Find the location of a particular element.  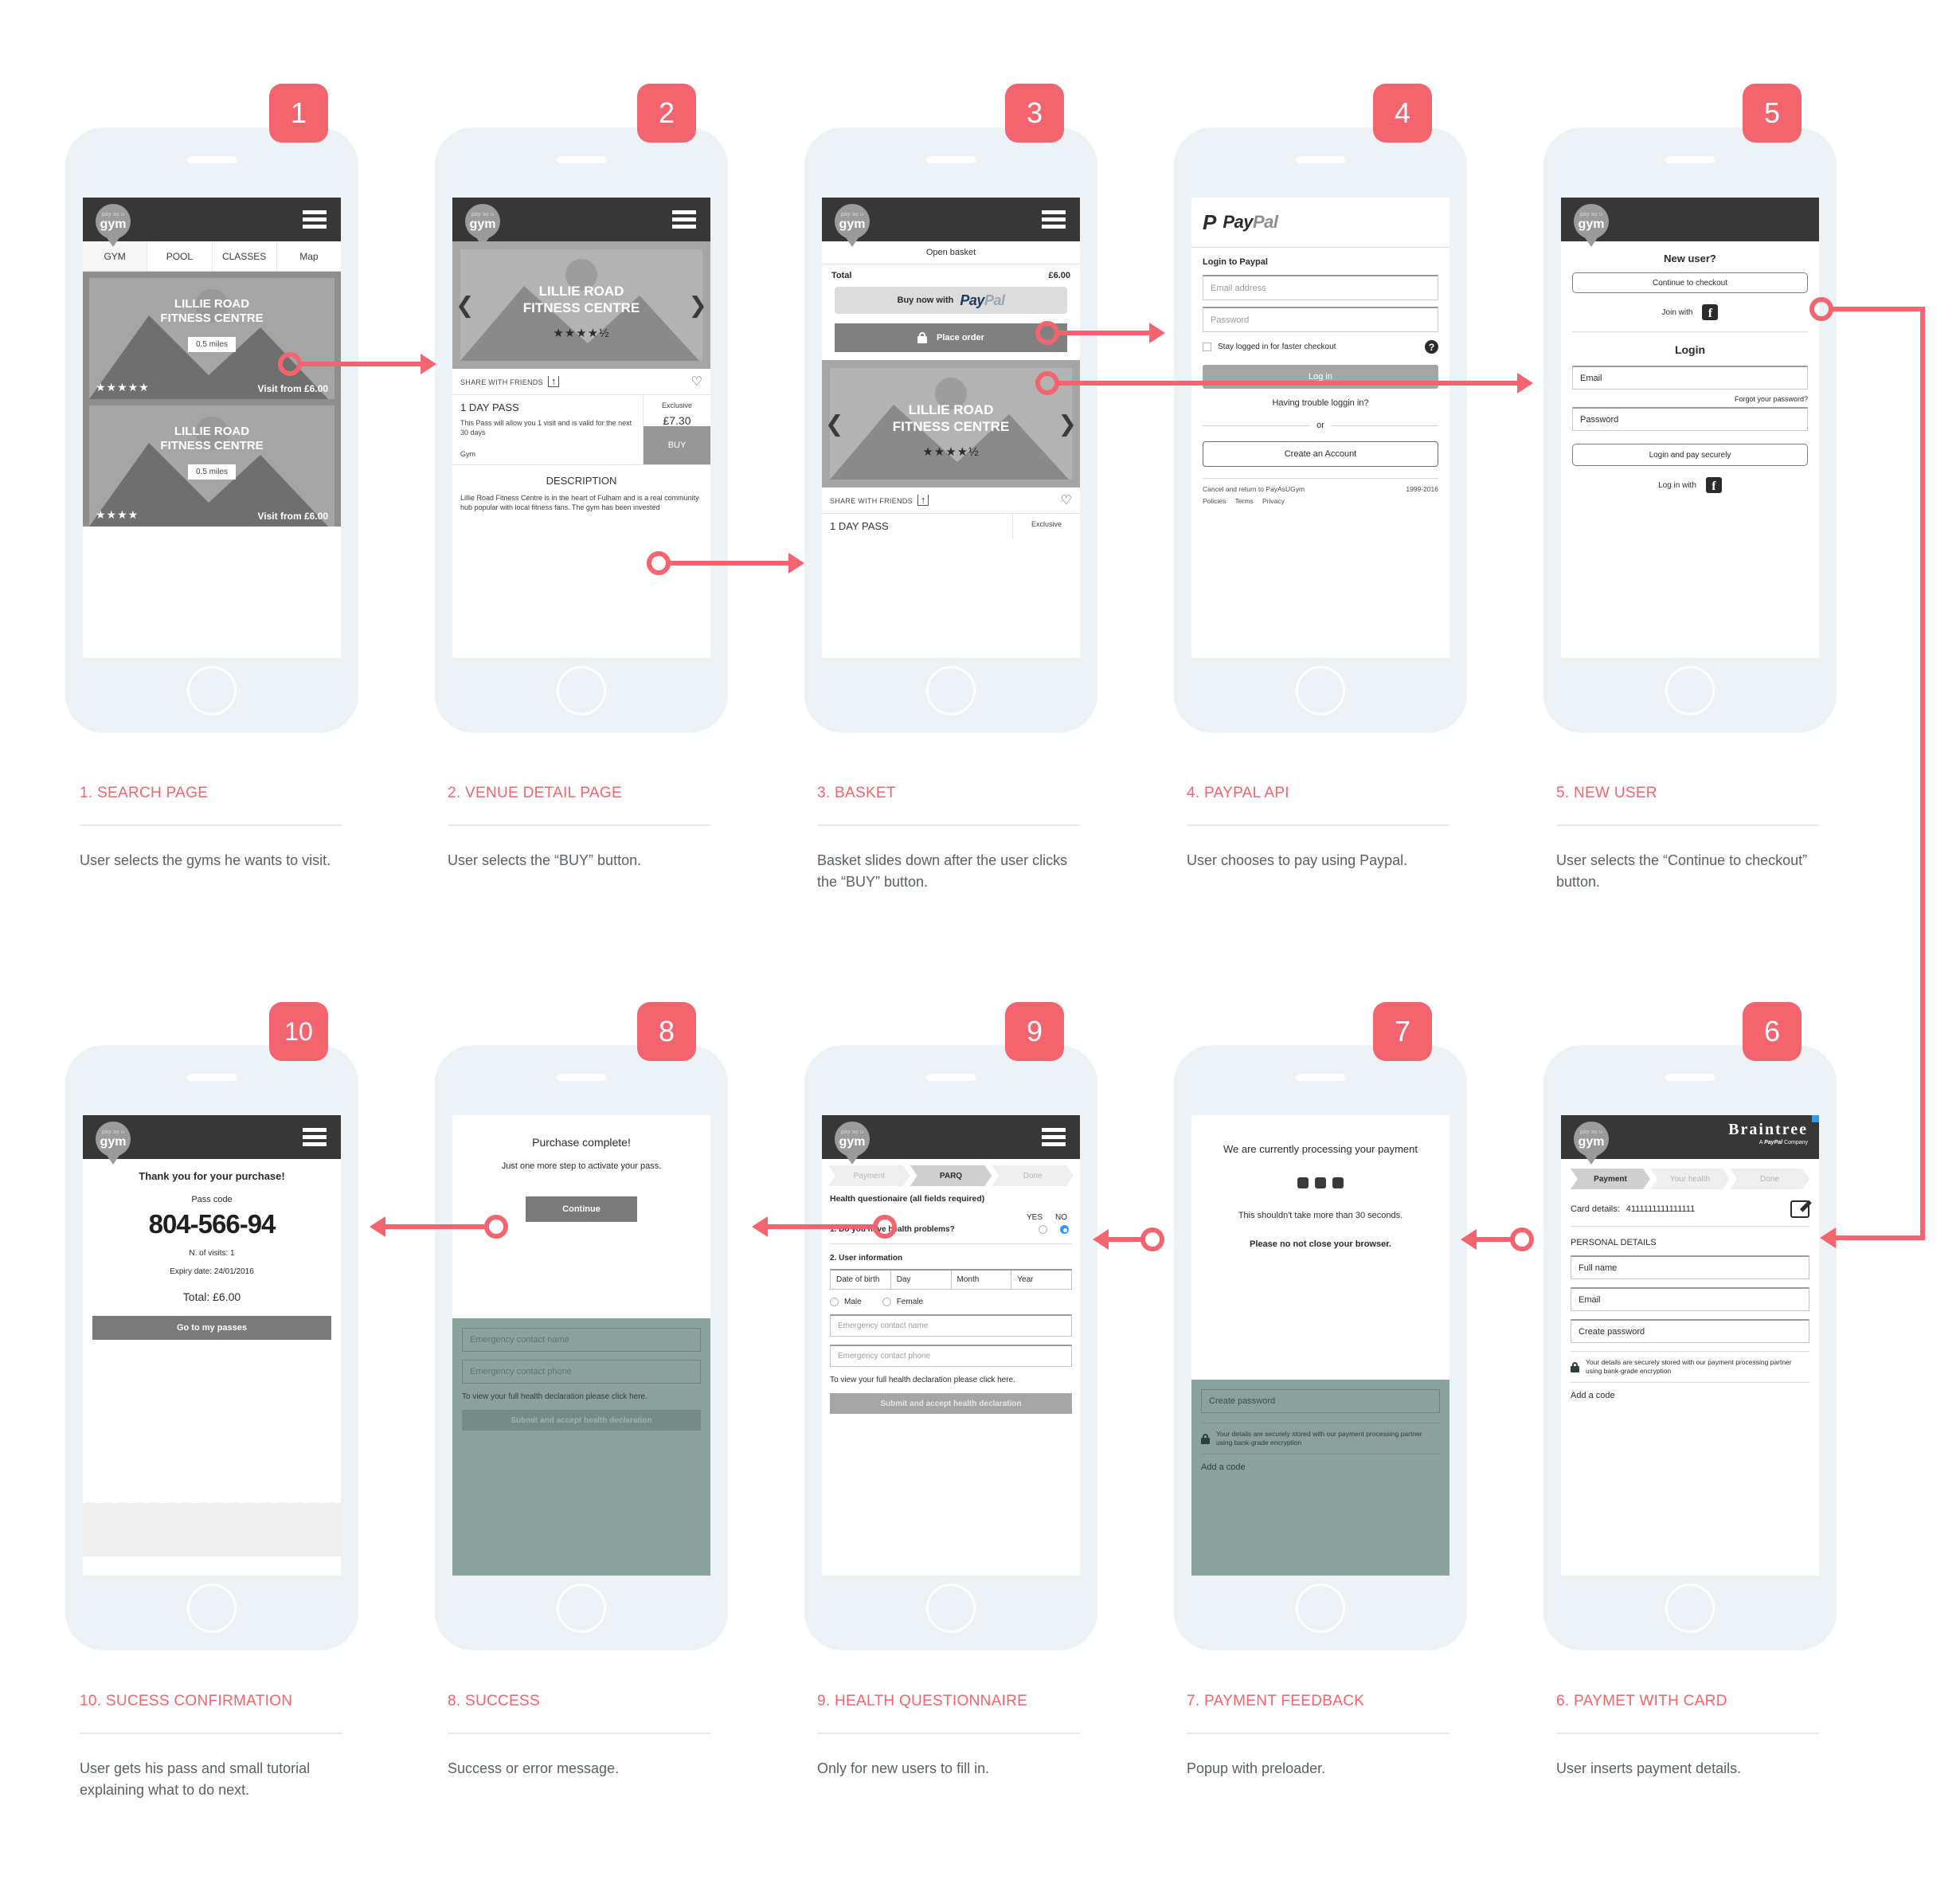

pass-title: 1 DAY PASS is located at coordinates (489, 407).